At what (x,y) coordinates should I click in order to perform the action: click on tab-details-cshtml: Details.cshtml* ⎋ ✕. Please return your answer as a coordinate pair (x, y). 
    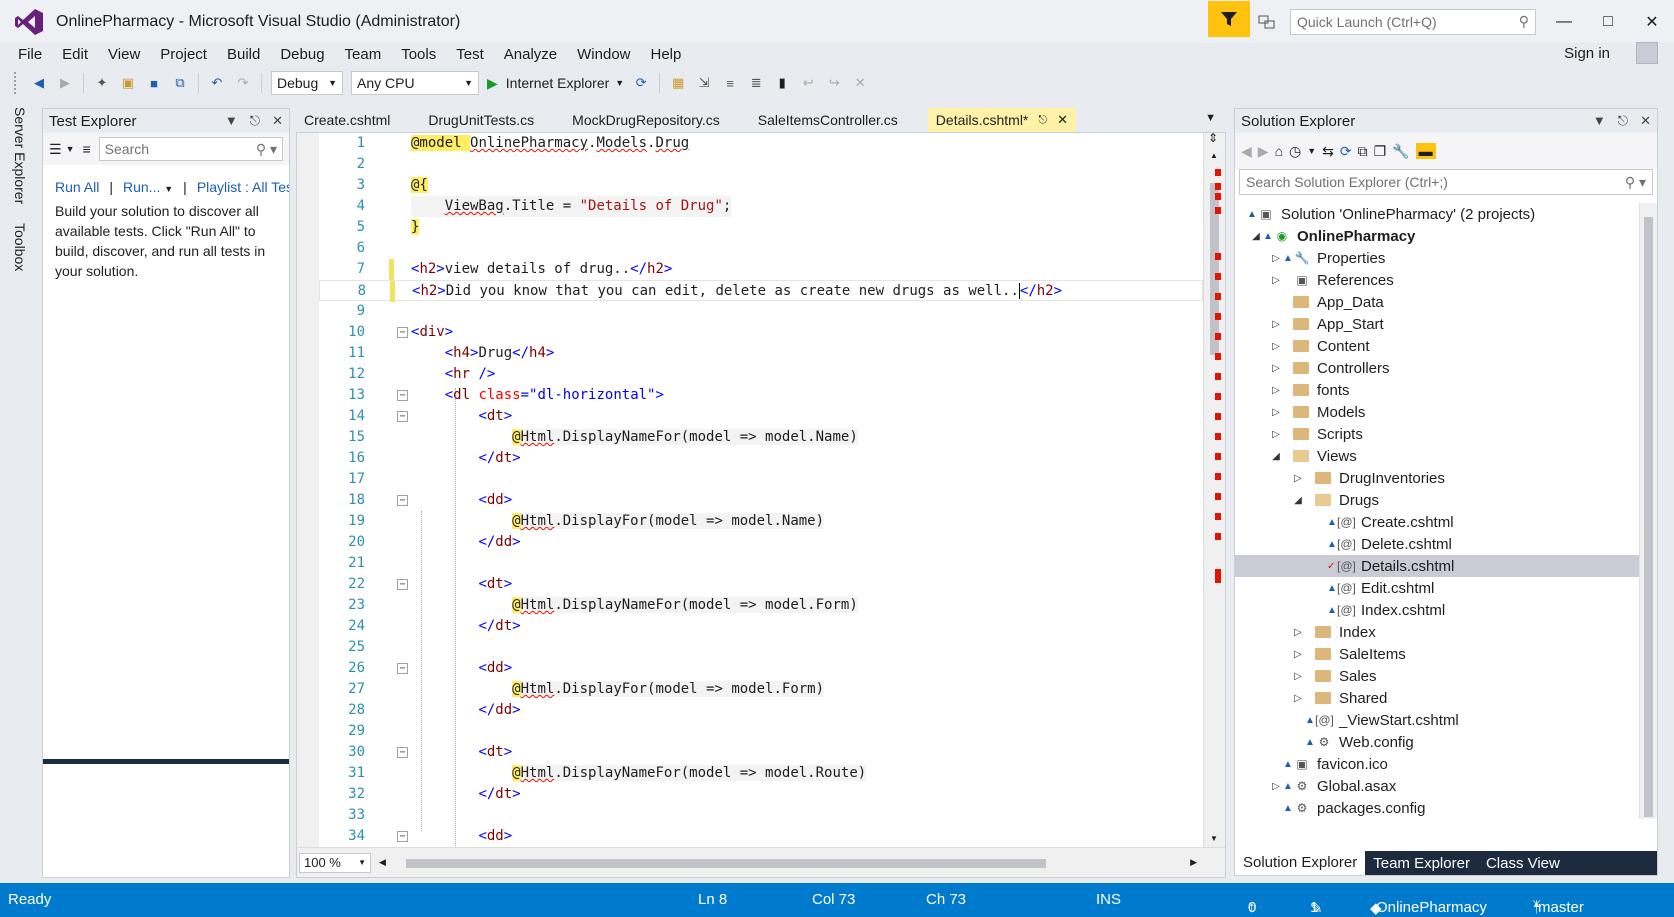
    Looking at the image, I should click on (1001, 120).